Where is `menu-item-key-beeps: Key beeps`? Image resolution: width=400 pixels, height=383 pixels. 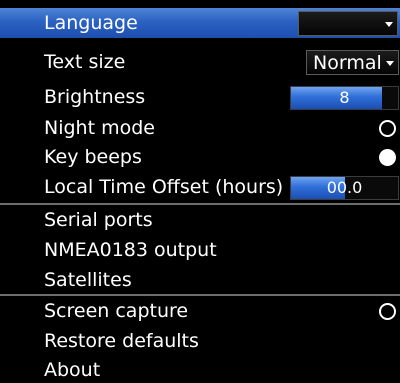 menu-item-key-beeps: Key beeps is located at coordinates (200, 157).